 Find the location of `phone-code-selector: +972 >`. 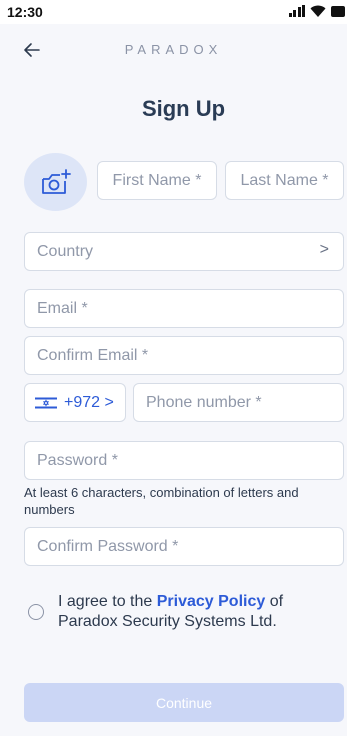

phone-code-selector: +972 > is located at coordinates (75, 402).